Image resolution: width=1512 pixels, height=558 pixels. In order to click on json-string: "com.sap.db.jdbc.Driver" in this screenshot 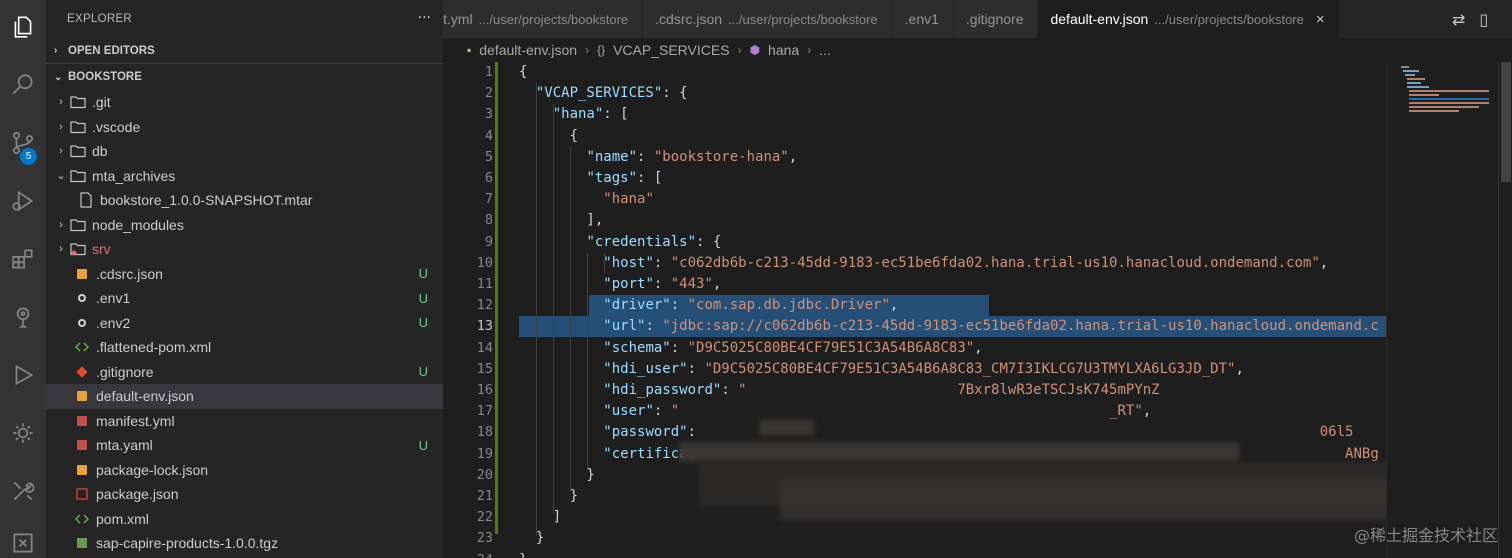, I will do `click(788, 305)`.